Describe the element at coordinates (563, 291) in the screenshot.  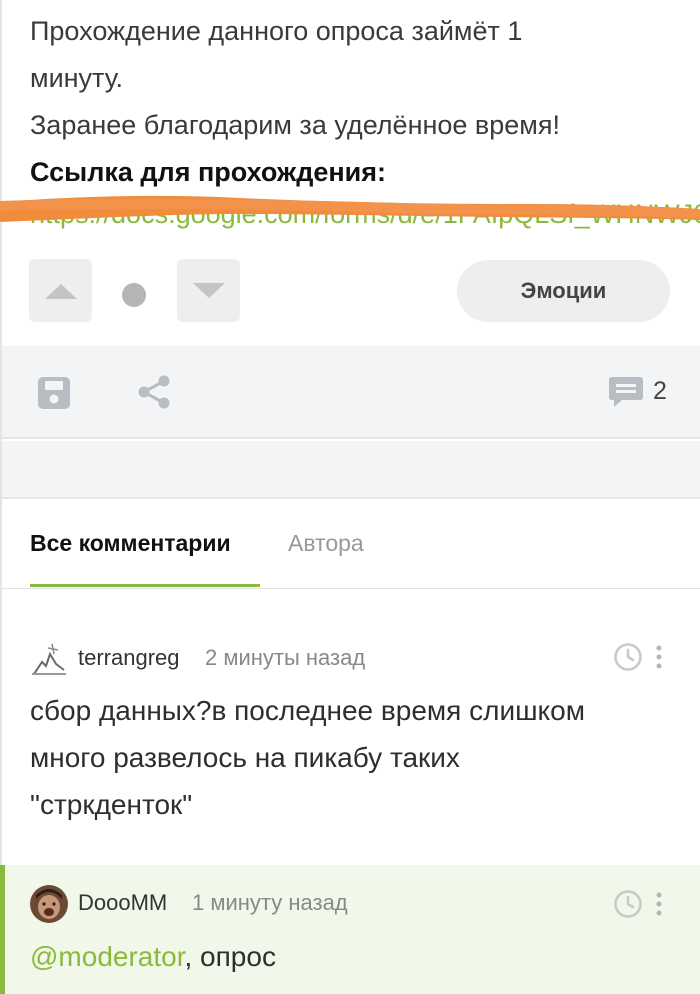
I see `emotions-button: Эмоции` at that location.